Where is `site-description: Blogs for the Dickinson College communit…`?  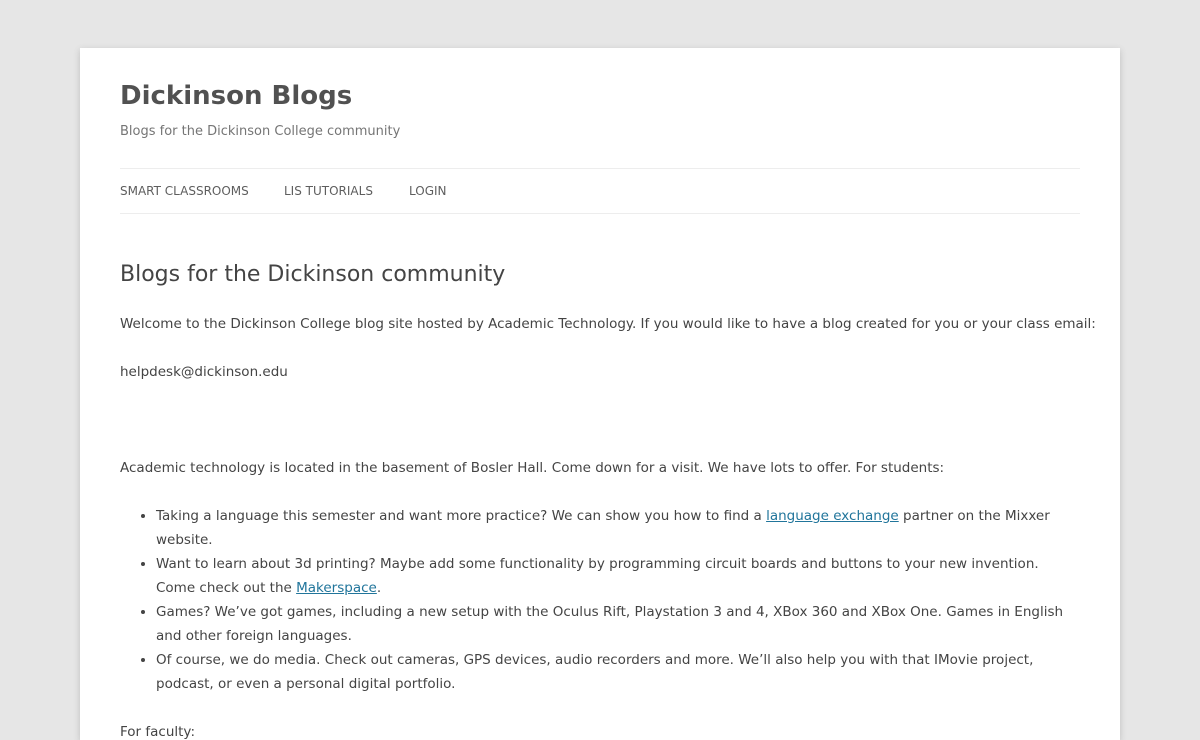
site-description: Blogs for the Dickinson College communit… is located at coordinates (260, 131).